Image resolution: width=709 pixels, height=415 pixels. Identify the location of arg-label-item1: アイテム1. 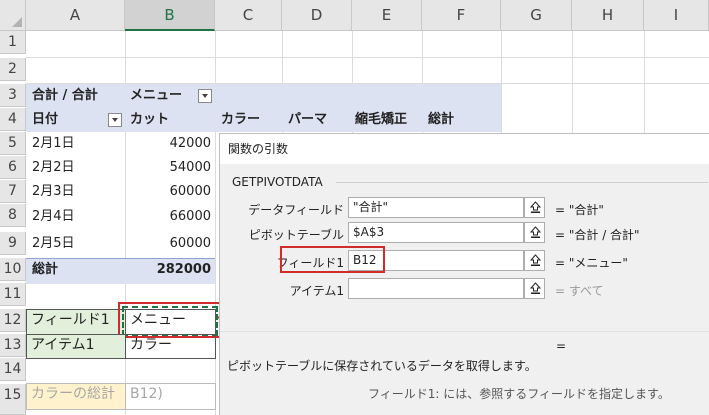
(316, 291).